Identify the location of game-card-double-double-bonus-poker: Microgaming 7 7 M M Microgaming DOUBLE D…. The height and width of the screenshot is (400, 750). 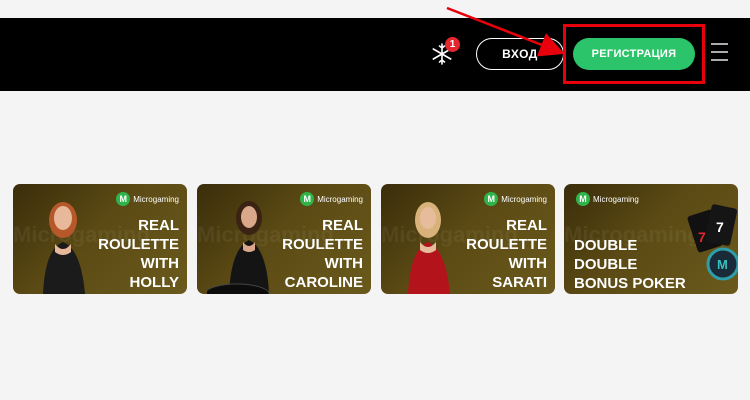
(651, 239).